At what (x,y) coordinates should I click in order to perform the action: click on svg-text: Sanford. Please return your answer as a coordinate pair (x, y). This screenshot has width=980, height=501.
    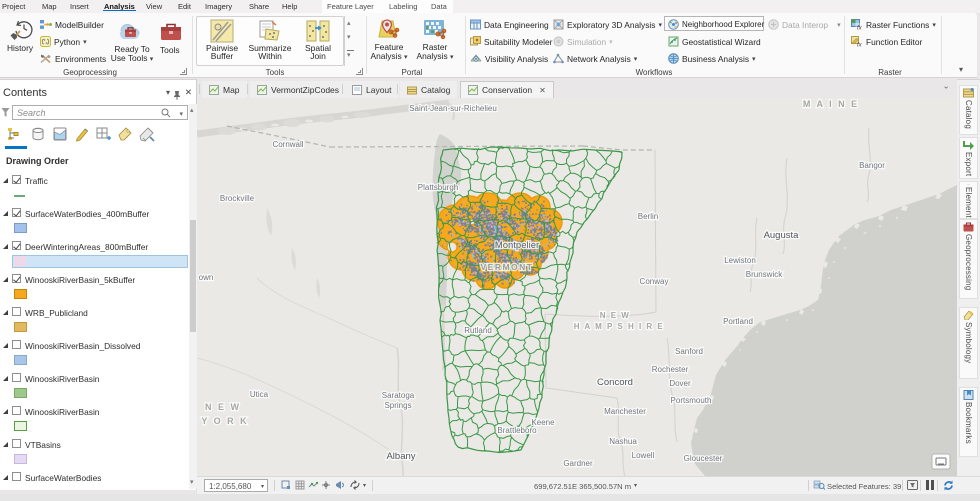
    Looking at the image, I should click on (689, 351).